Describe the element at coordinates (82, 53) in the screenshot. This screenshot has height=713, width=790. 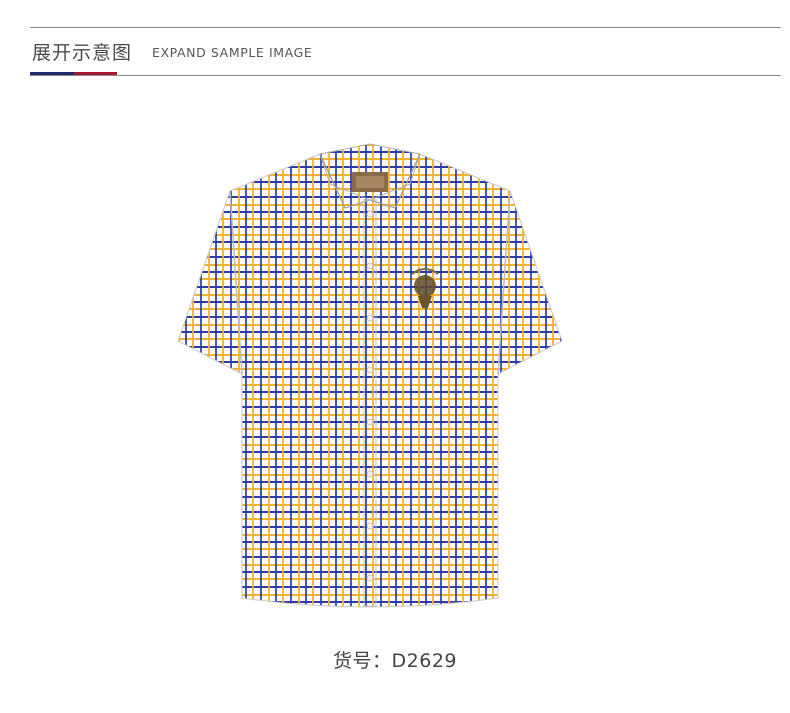
I see `section-title-cn: 展开示意图` at that location.